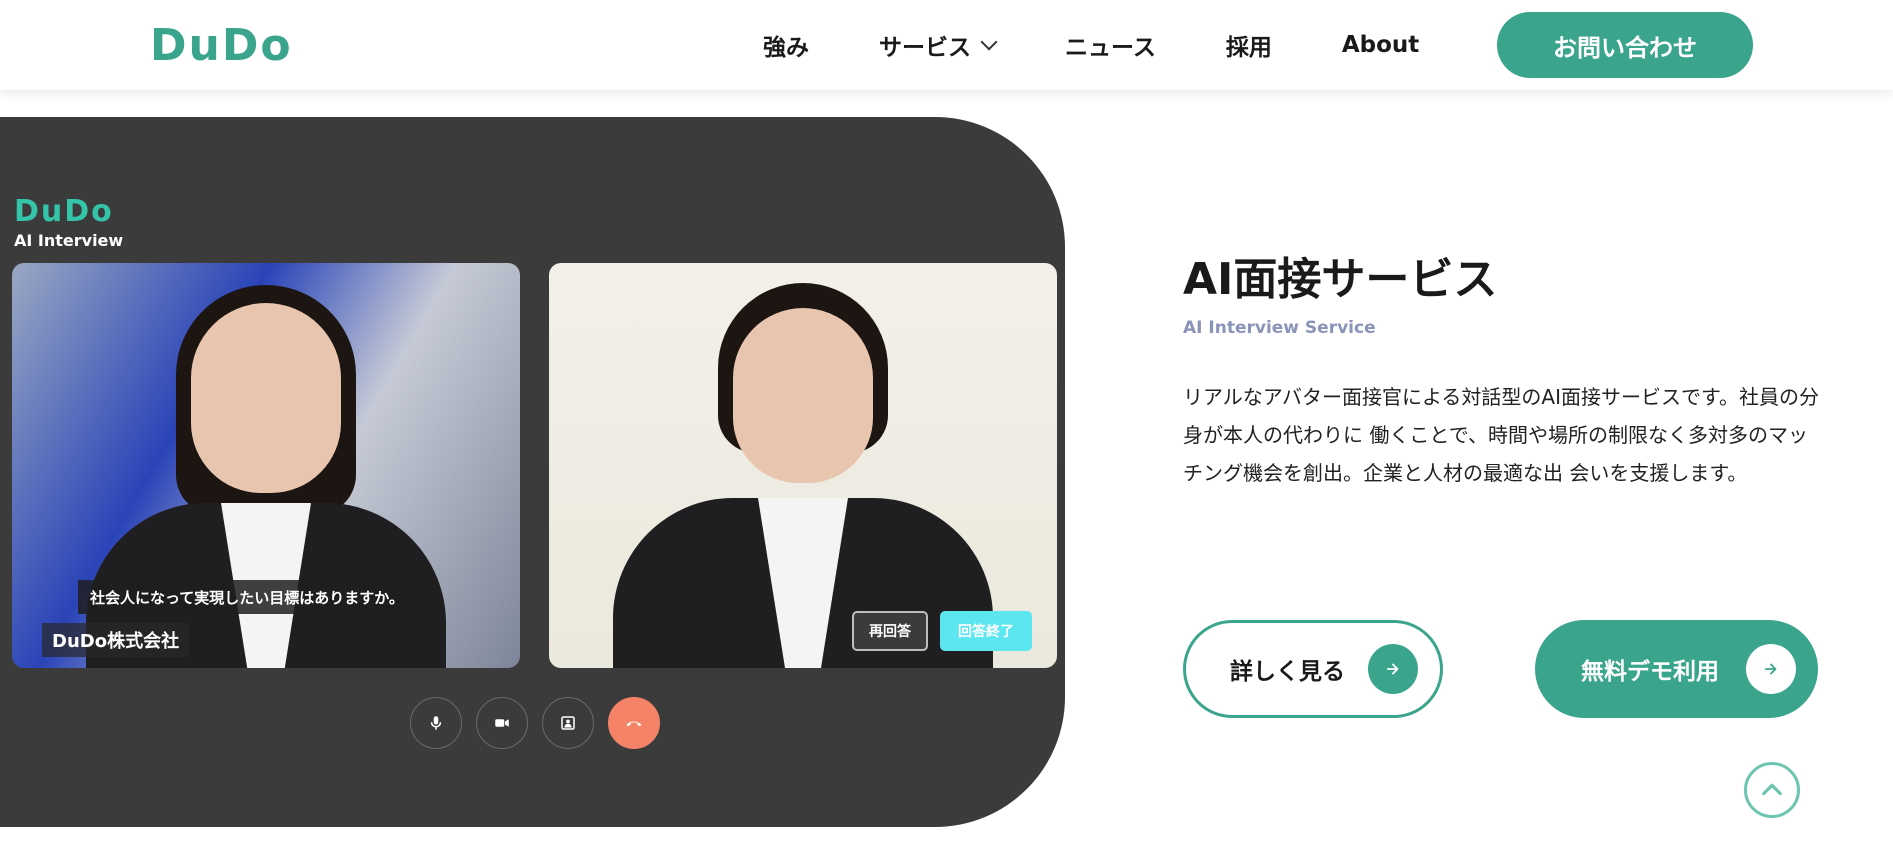 The width and height of the screenshot is (1893, 861). I want to click on avatar-video: 社会人になって実現したい目標はありますか。 DuDo株式会社, so click(266, 465).